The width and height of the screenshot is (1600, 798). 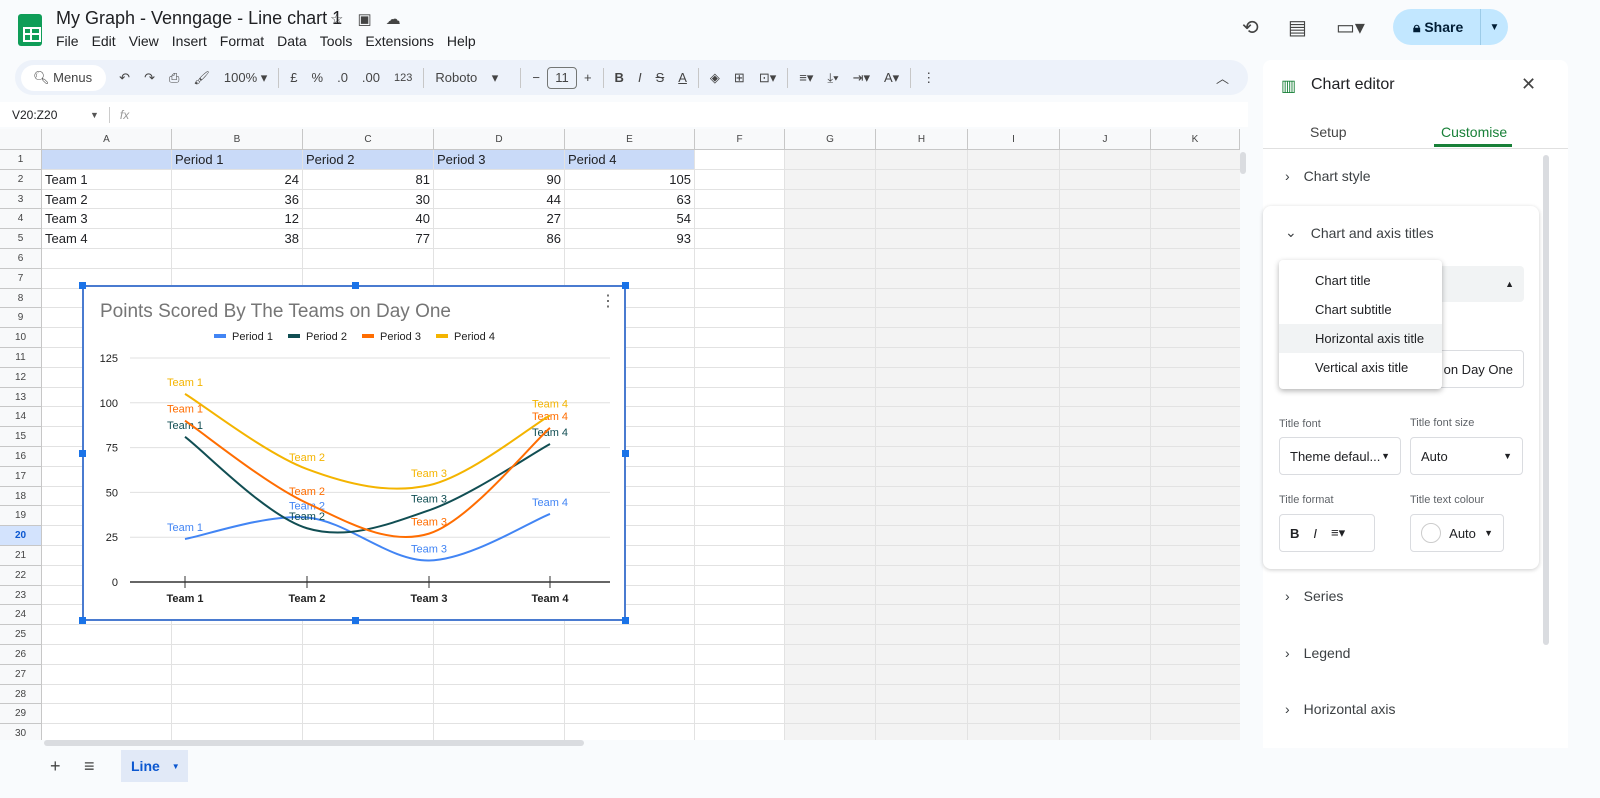 What do you see at coordinates (21, 595) in the screenshot?
I see `row-header: 23` at bounding box center [21, 595].